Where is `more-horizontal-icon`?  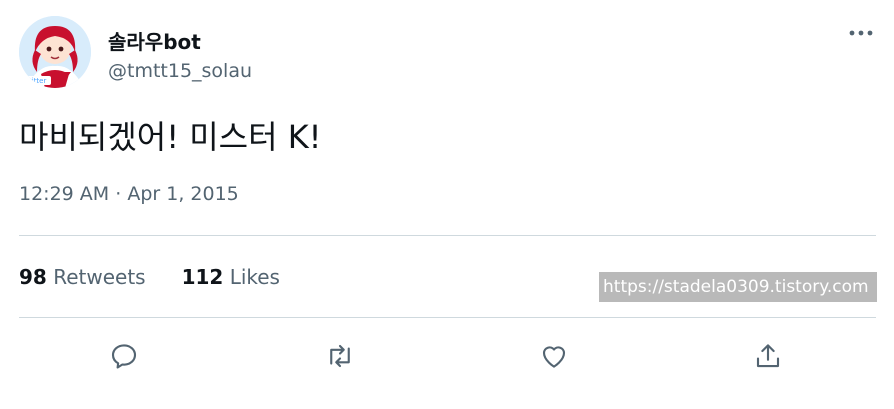 more-horizontal-icon is located at coordinates (861, 33).